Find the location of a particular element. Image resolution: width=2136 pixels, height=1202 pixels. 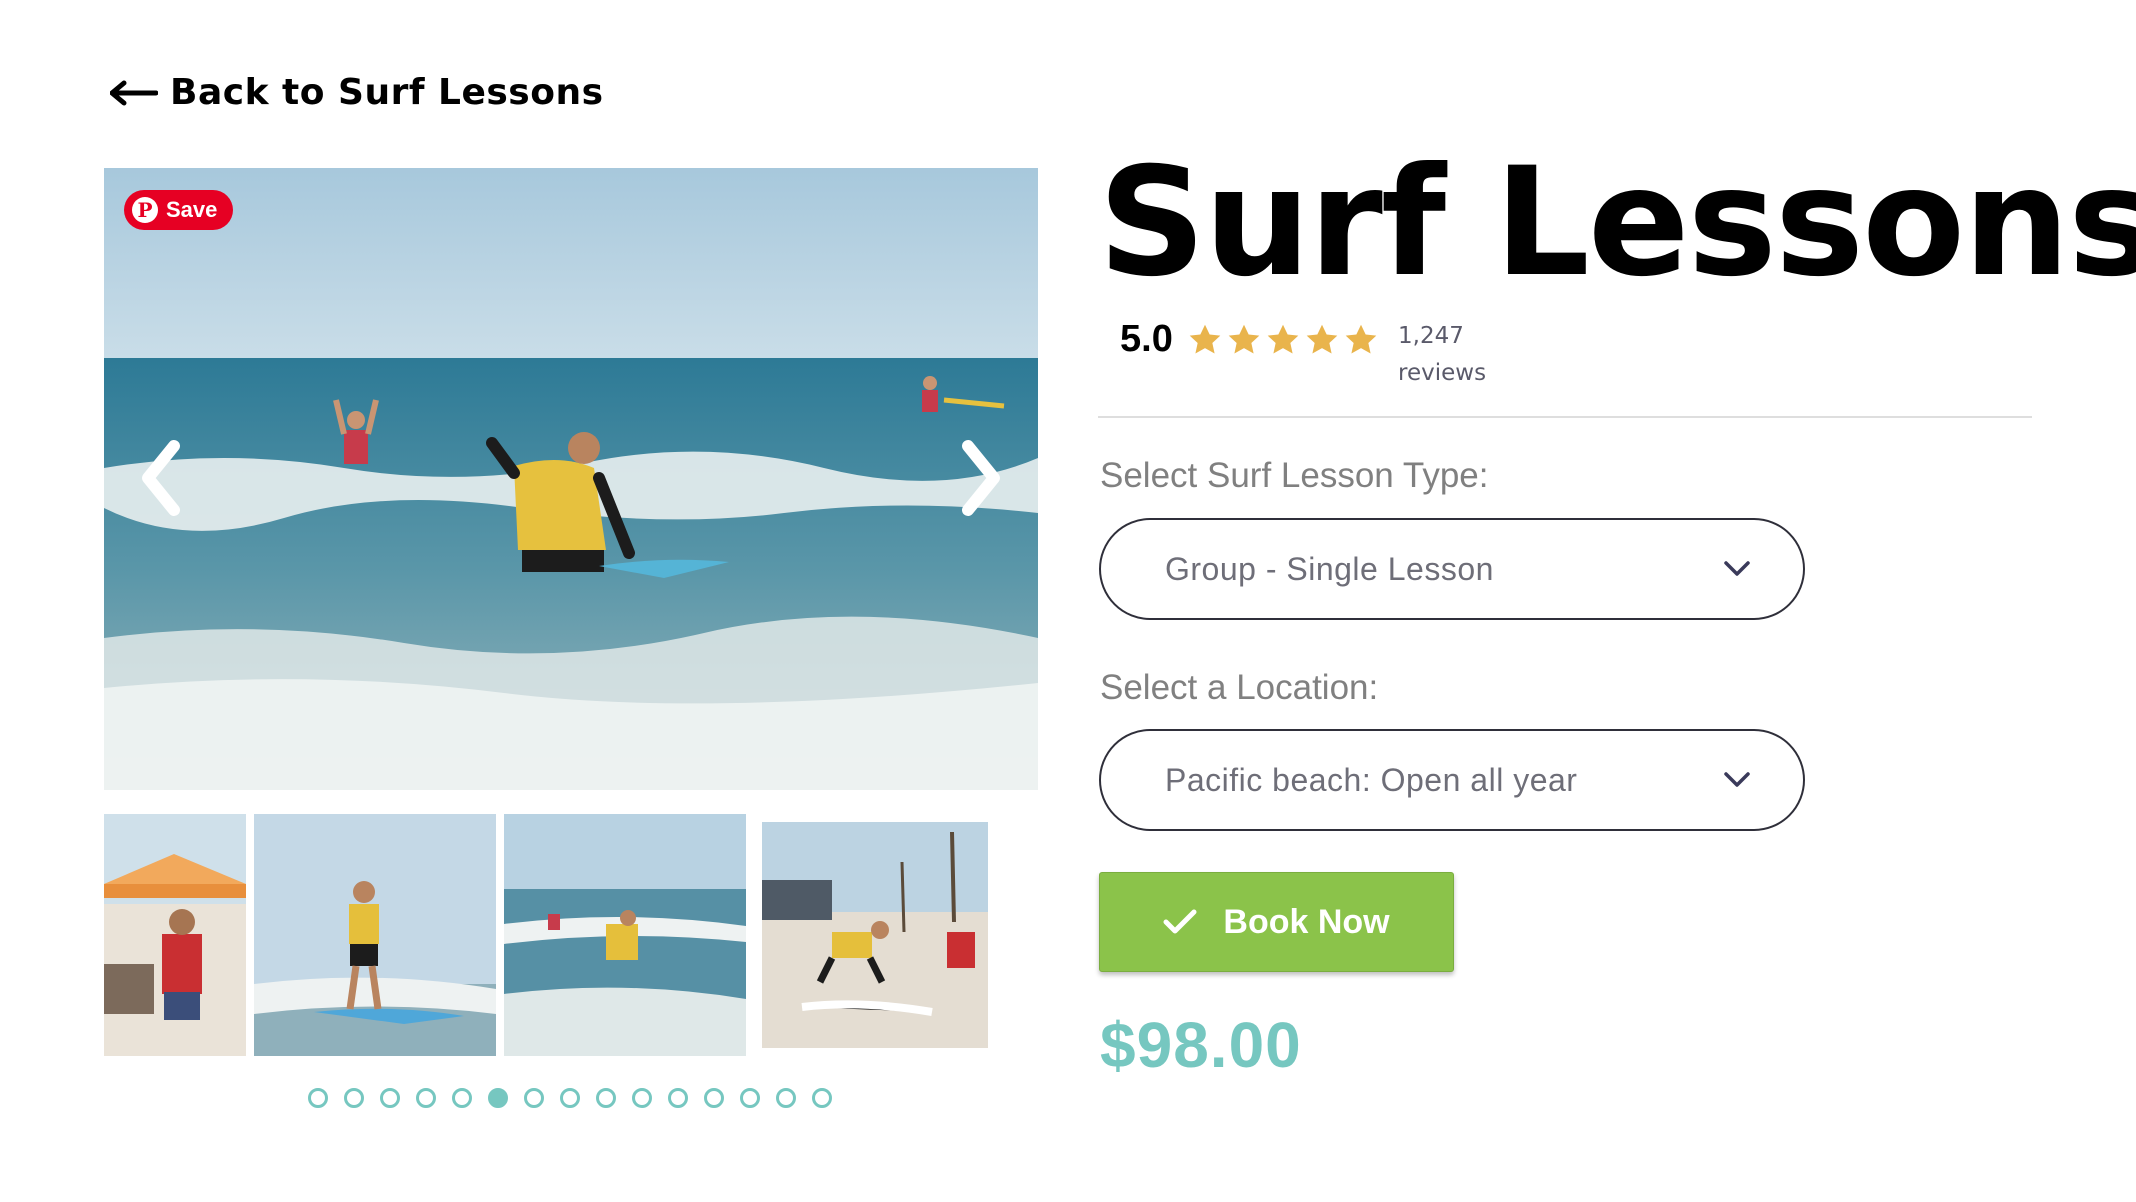

chevron-left-icon is located at coordinates (161, 478).